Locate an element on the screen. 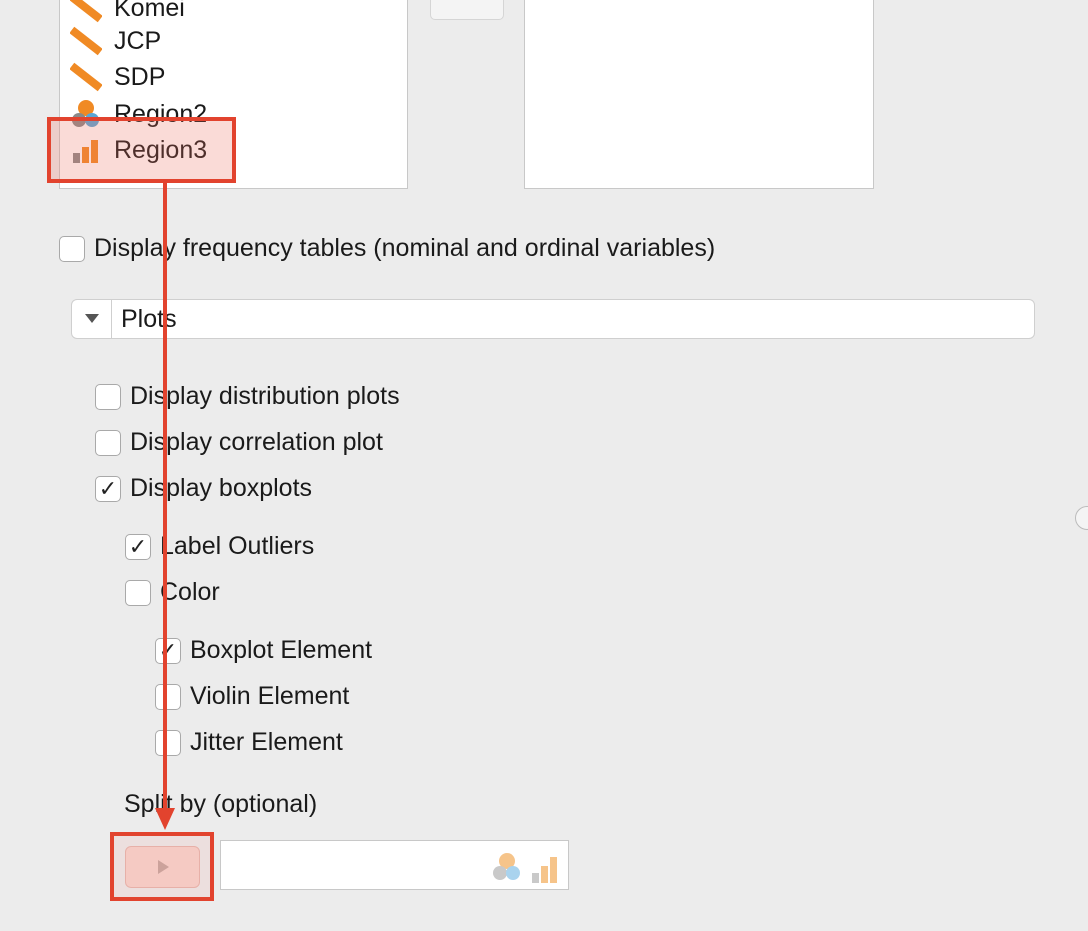 The width and height of the screenshot is (1088, 931). annotation-arrow is located at coordinates (165, 506).